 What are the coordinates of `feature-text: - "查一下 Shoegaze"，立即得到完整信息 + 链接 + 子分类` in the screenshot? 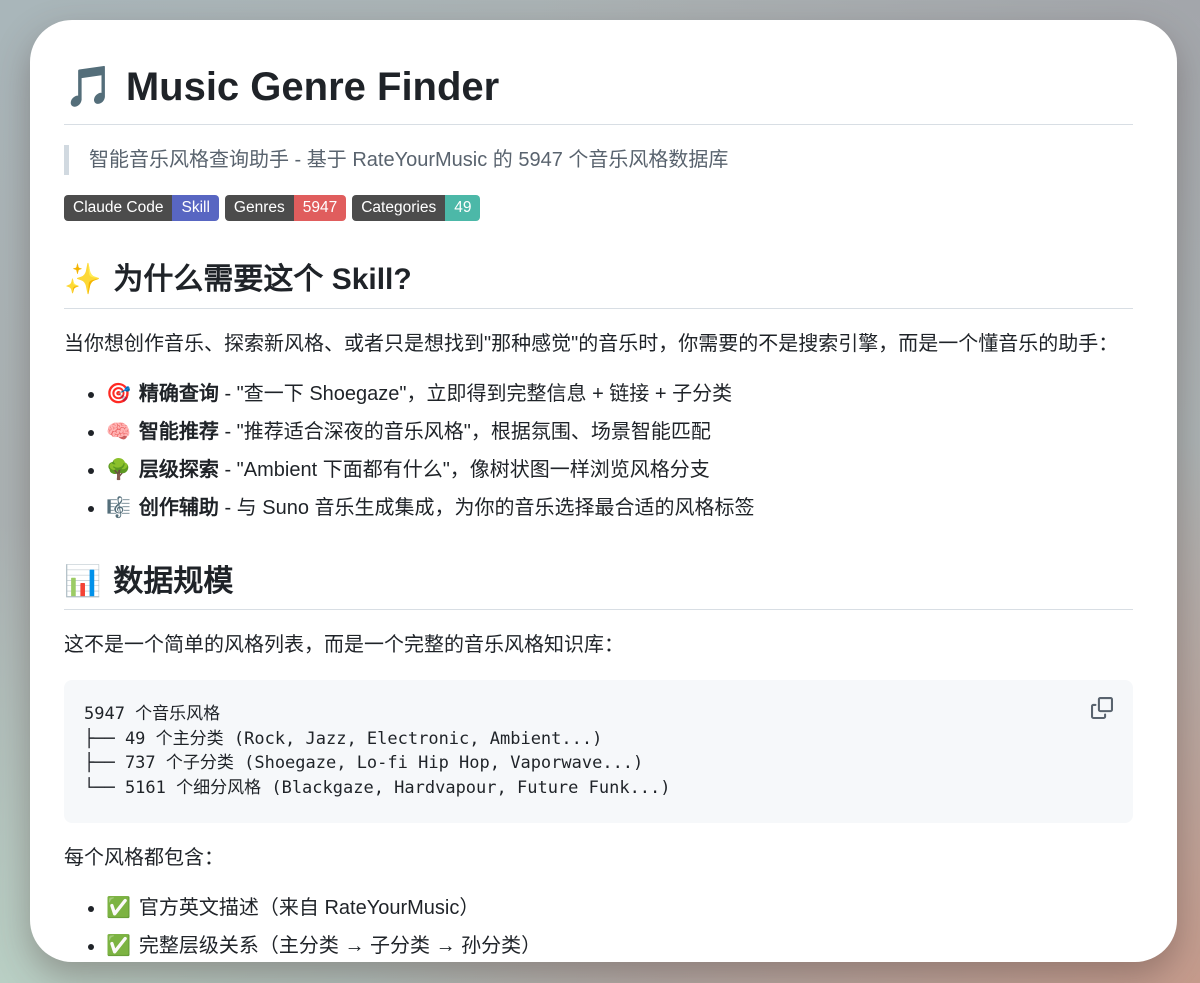 It's located at (475, 393).